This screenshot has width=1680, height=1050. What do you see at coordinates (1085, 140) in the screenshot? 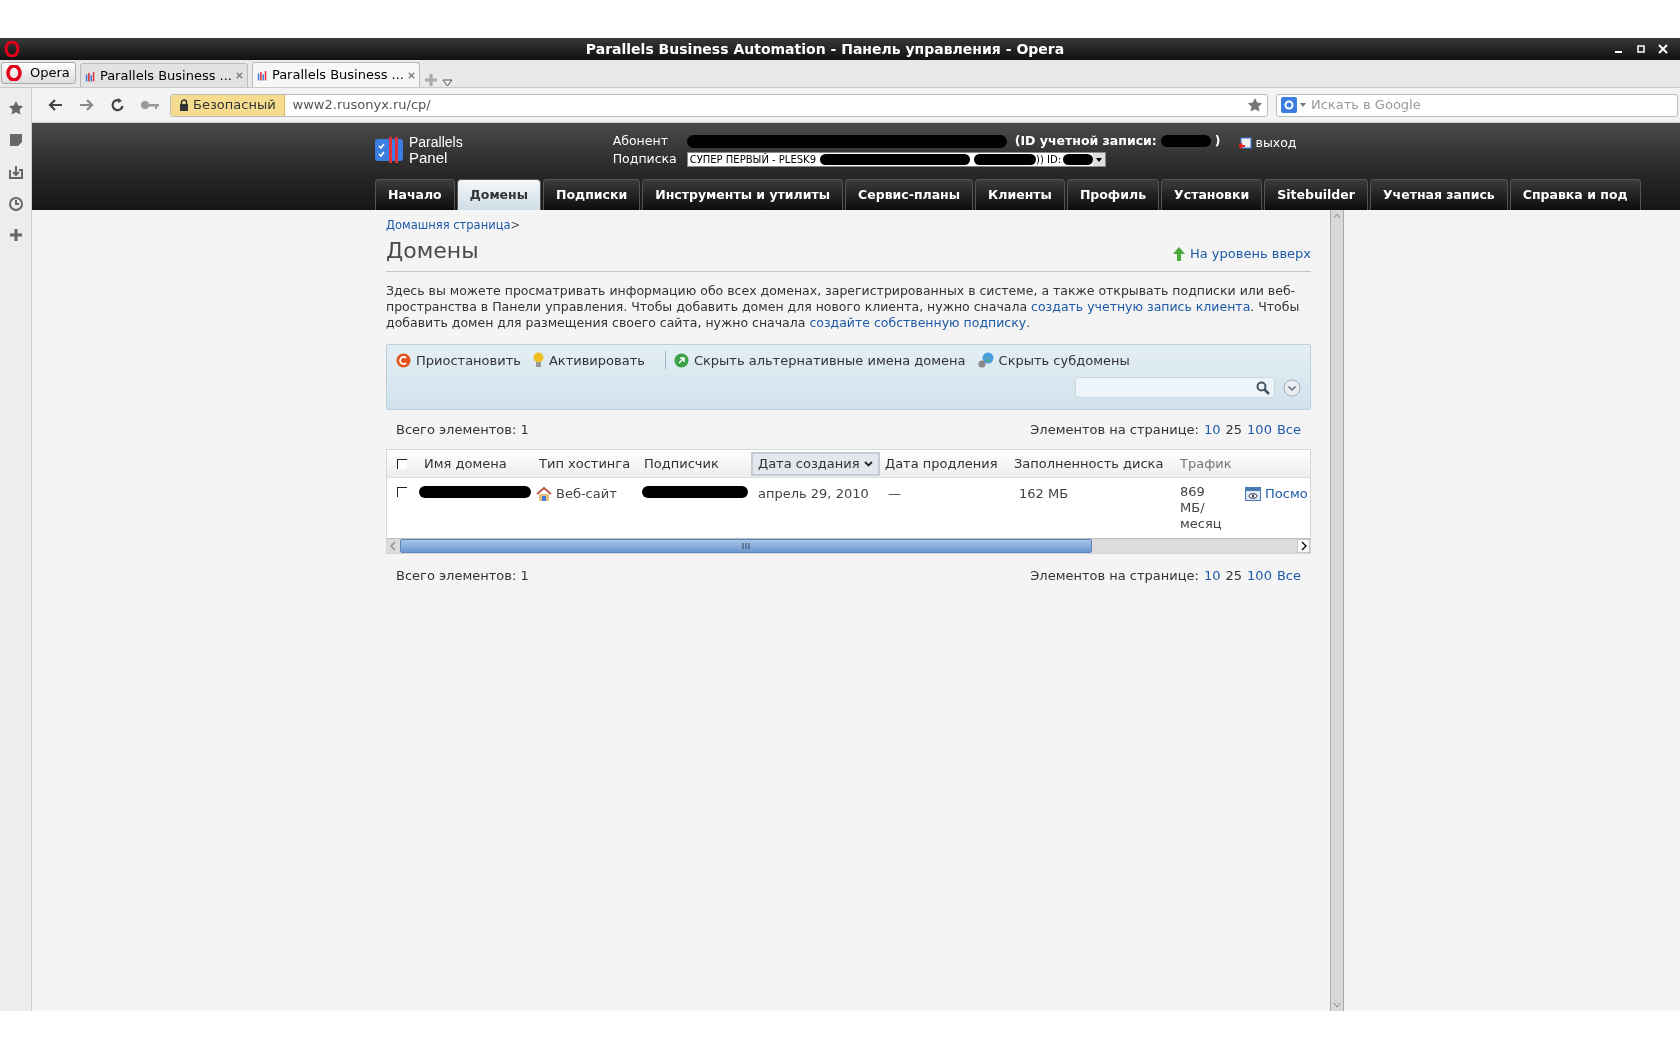
I see `account-id-label: (ID учетной записи:` at bounding box center [1085, 140].